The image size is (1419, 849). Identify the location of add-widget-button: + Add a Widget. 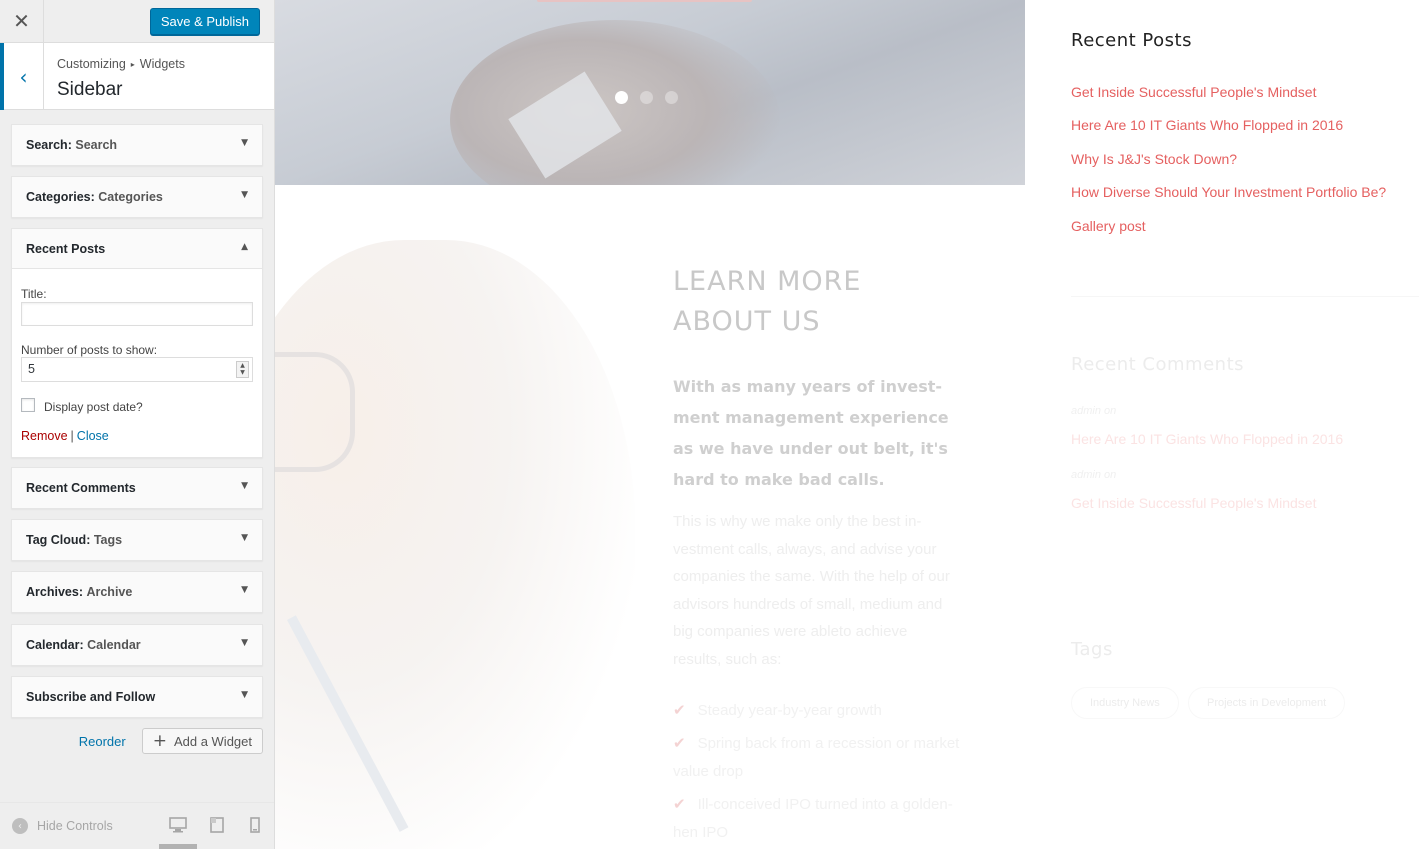
(202, 741).